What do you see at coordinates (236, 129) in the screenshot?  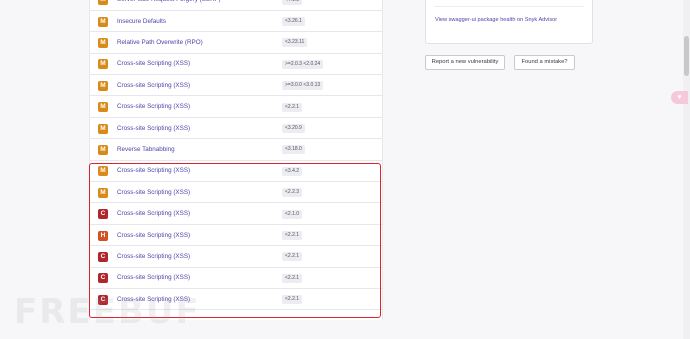 I see `vulnerability-row: M Cross-site Scripting (XSS) <3.20.9` at bounding box center [236, 129].